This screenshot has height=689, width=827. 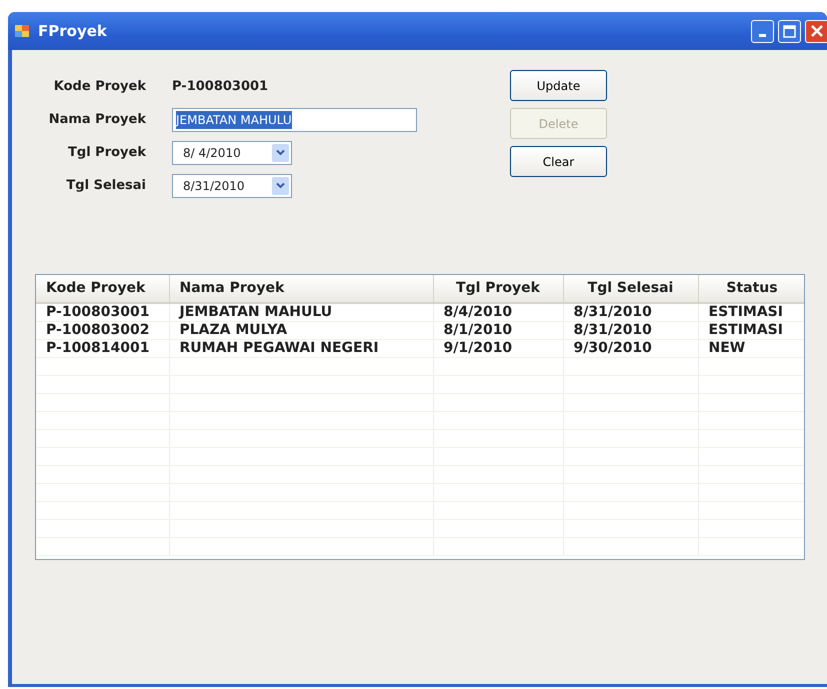 I want to click on project-code: P-100803001, so click(x=220, y=86).